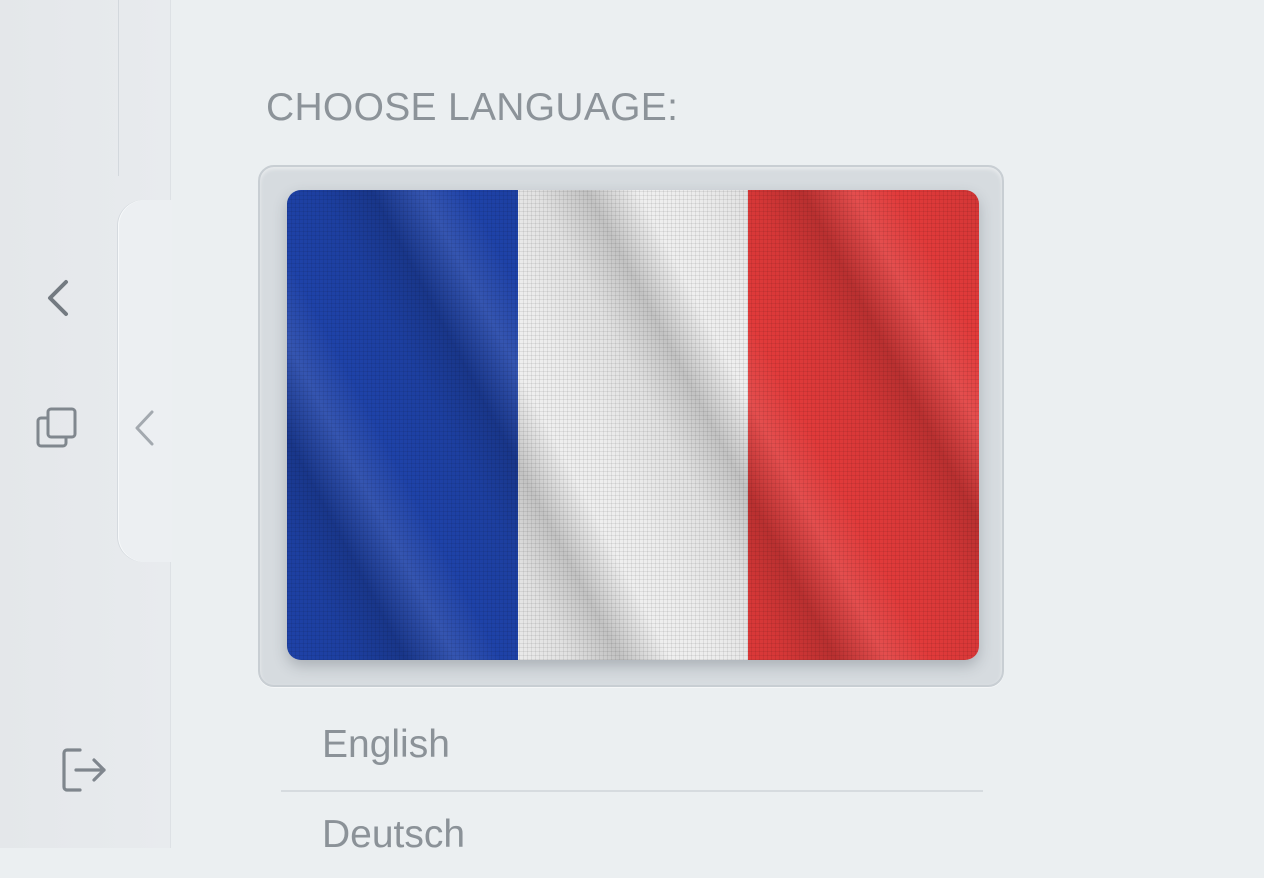  What do you see at coordinates (145, 381) in the screenshot?
I see `drawer-tab` at bounding box center [145, 381].